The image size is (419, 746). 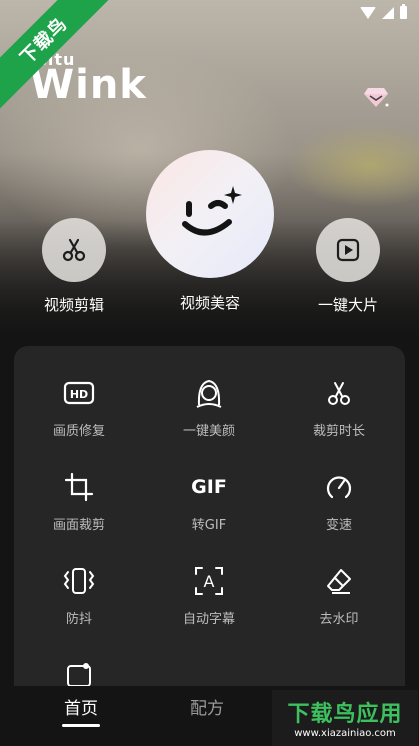 I want to click on one-click-film-button: 一键大片, so click(x=348, y=266).